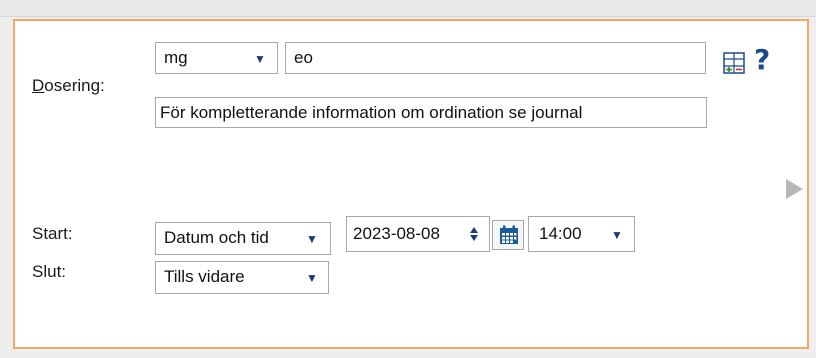 Image resolution: width=816 pixels, height=358 pixels. Describe the element at coordinates (68, 85) in the screenshot. I see `dosage-label: Dosering:` at that location.